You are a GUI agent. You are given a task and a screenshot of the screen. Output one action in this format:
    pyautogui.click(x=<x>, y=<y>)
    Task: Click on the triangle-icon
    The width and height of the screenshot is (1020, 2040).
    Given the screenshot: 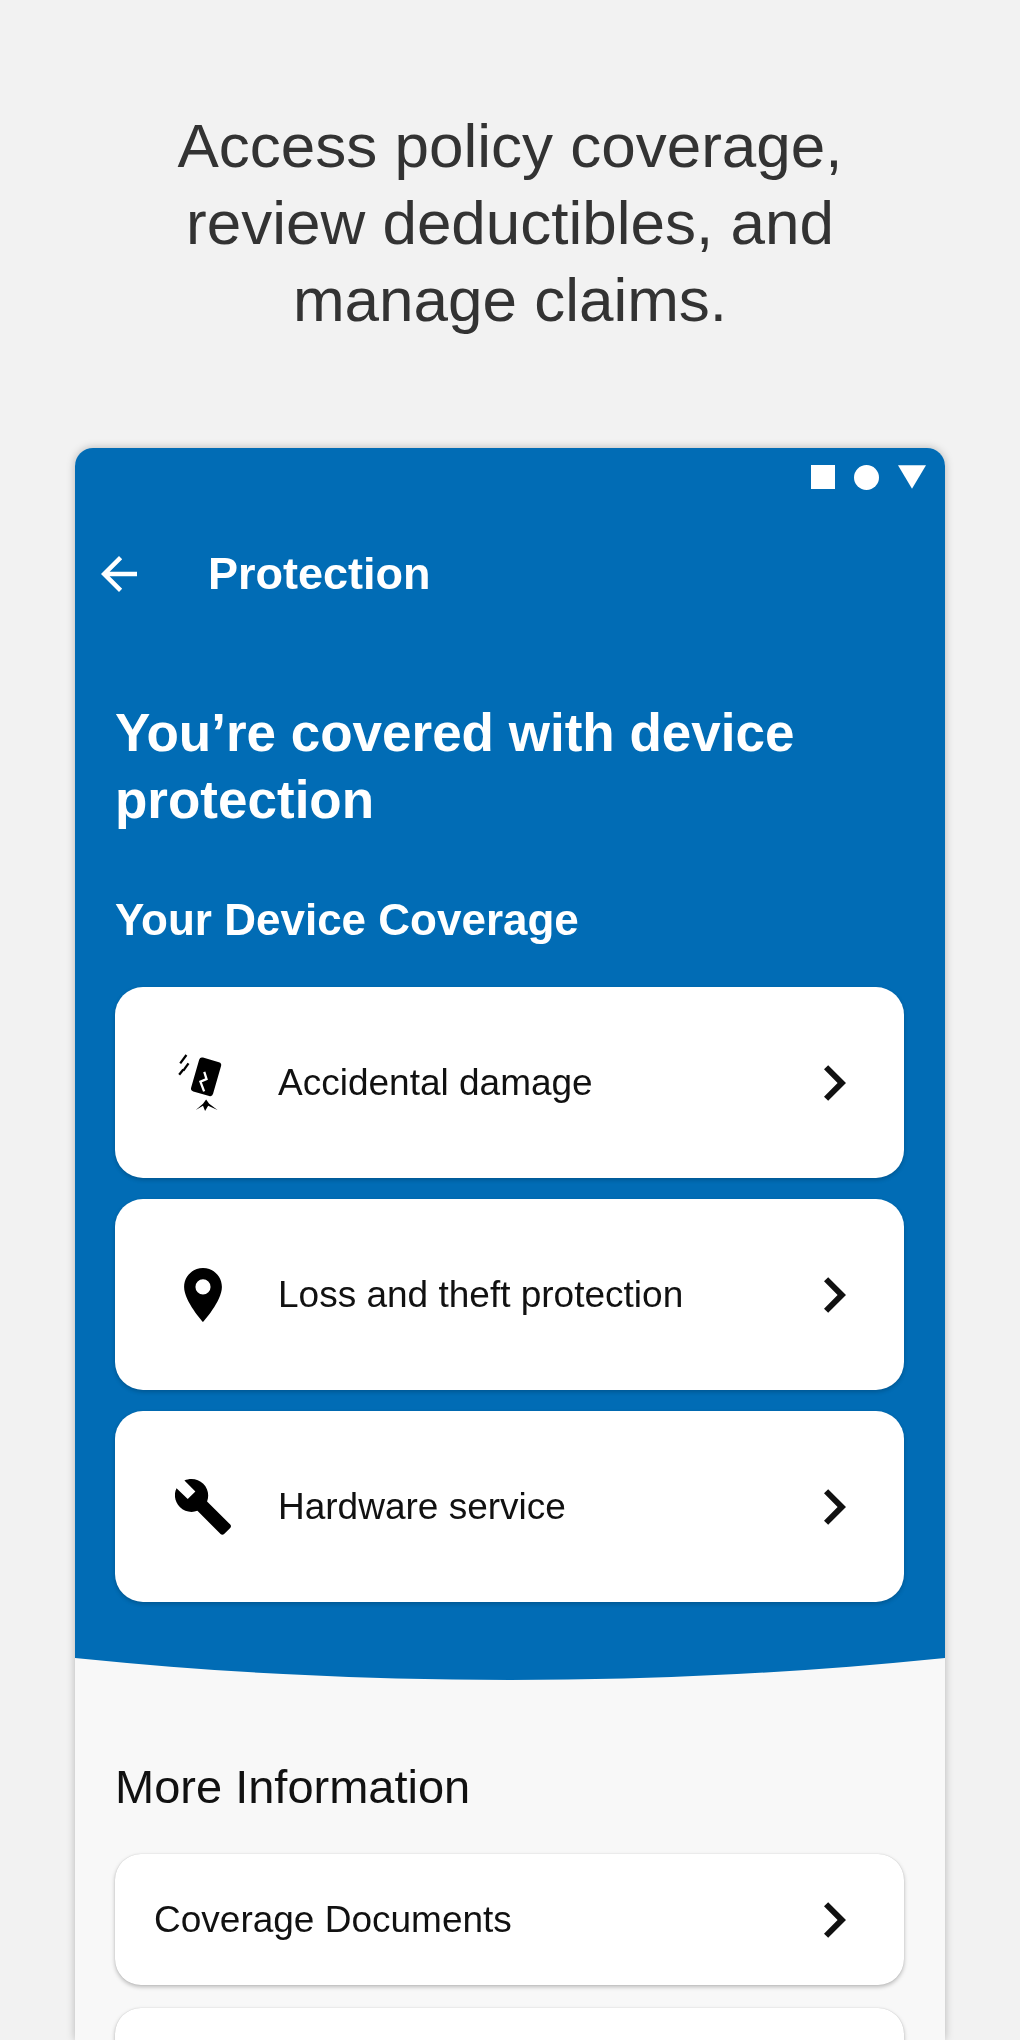 What is the action you would take?
    pyautogui.click(x=912, y=477)
    